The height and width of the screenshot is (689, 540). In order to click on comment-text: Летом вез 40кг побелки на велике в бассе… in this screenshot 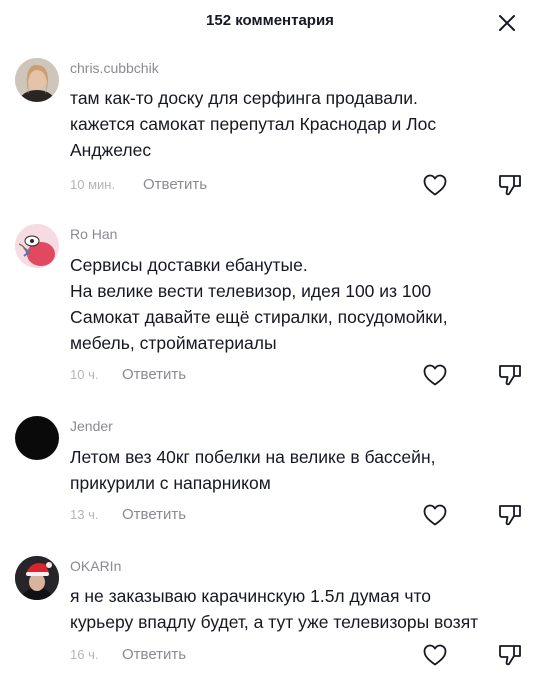, I will do `click(297, 470)`.